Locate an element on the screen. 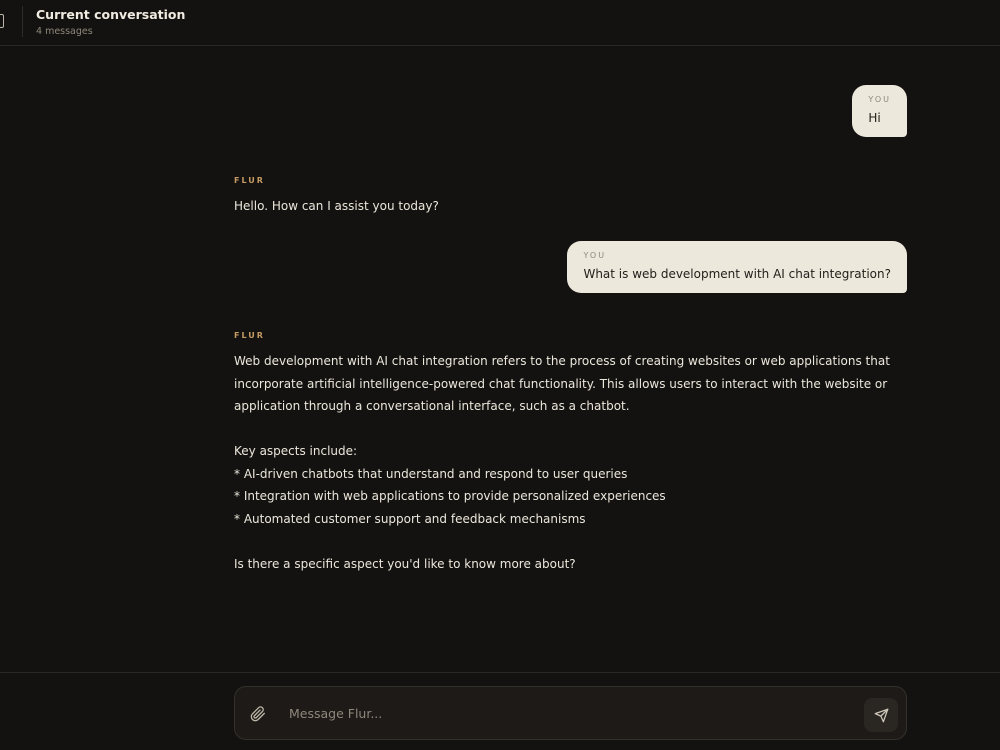 The image size is (1000, 750). message-line: Hello. How can I assist you today? is located at coordinates (336, 206).